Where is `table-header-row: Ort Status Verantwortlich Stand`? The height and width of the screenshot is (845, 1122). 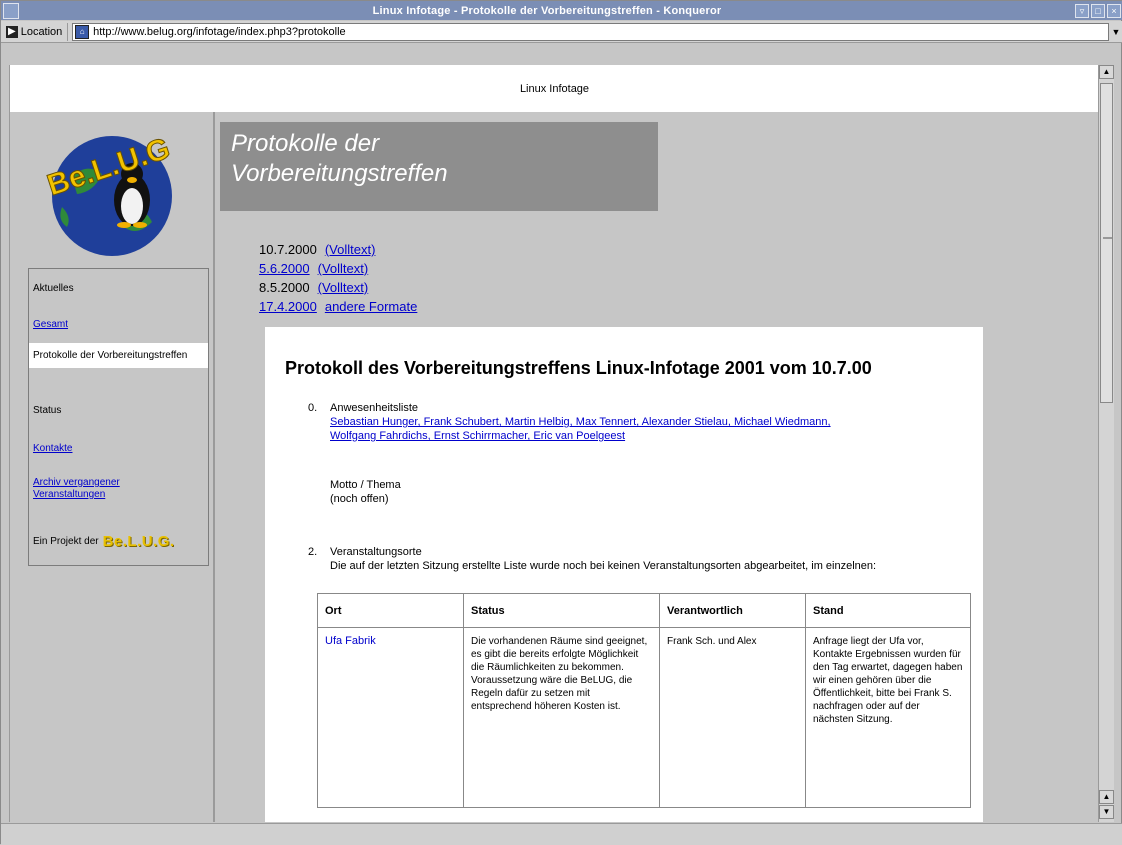
table-header-row: Ort Status Verantwortlich Stand is located at coordinates (644, 610).